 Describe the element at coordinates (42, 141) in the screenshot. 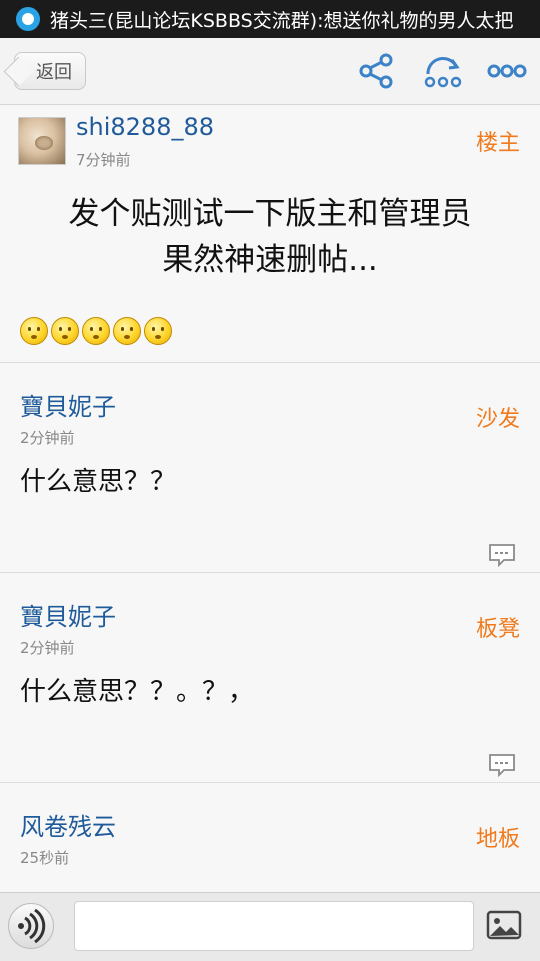

I see `avatar` at that location.